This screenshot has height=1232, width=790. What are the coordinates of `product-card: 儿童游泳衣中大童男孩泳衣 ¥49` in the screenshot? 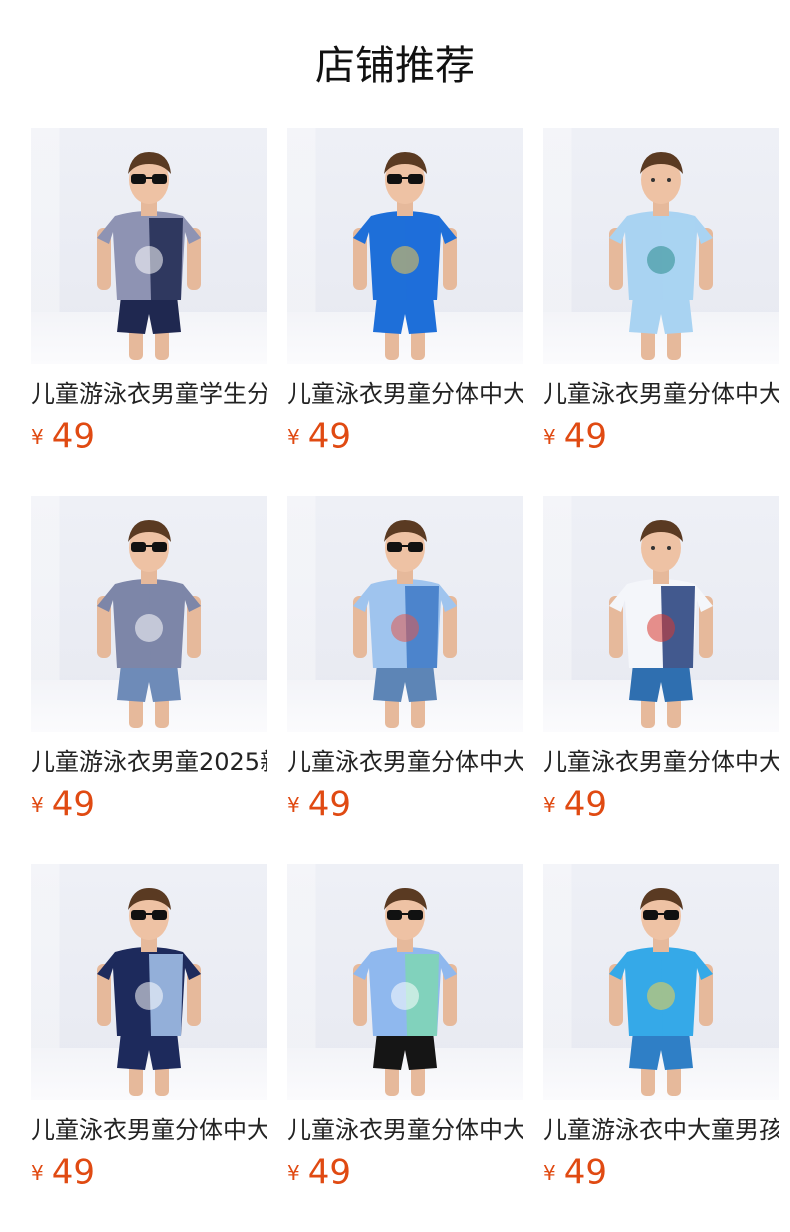 It's located at (661, 1028).